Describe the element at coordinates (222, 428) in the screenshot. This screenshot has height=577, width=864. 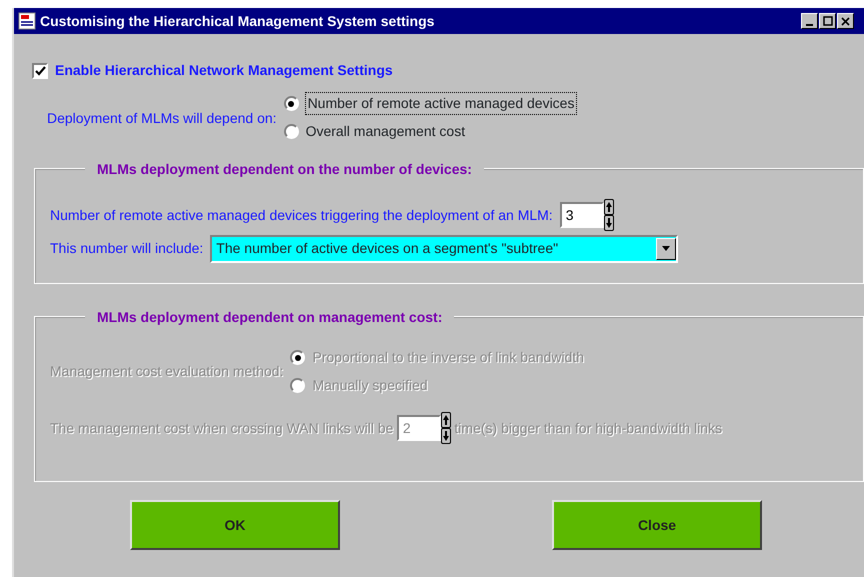
I see `field-label: The management cost when crossing WAN links will be` at that location.